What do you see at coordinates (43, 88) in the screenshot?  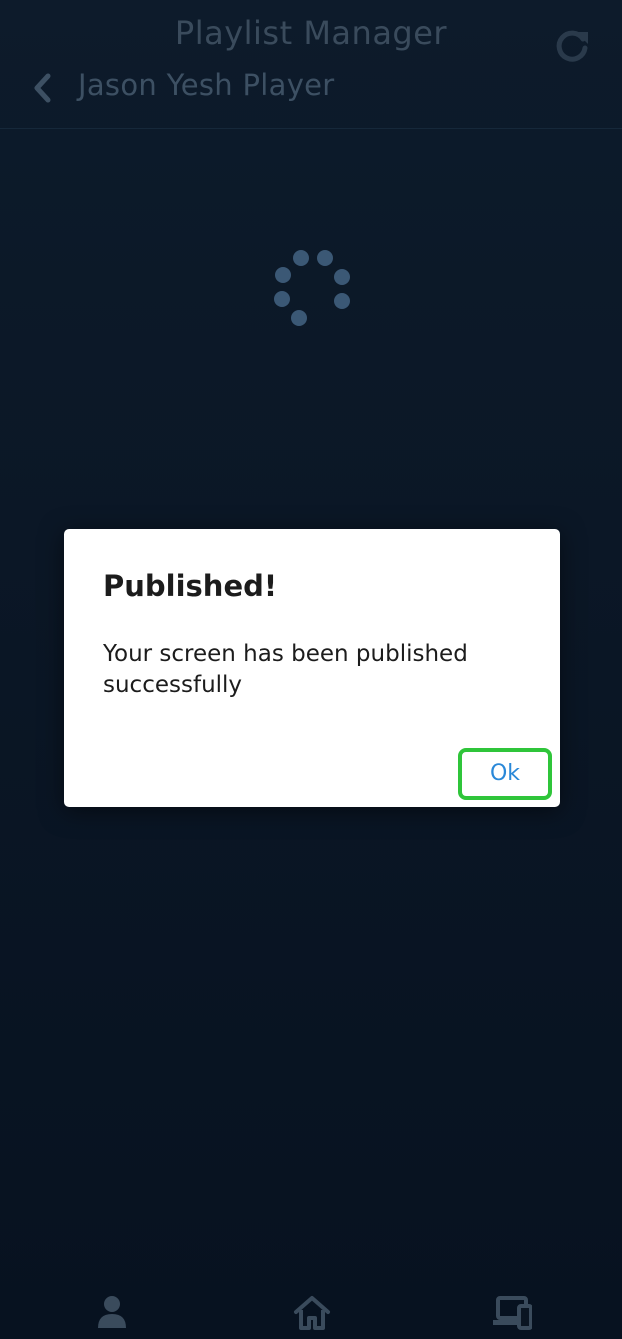 I see `back-chevron-icon` at bounding box center [43, 88].